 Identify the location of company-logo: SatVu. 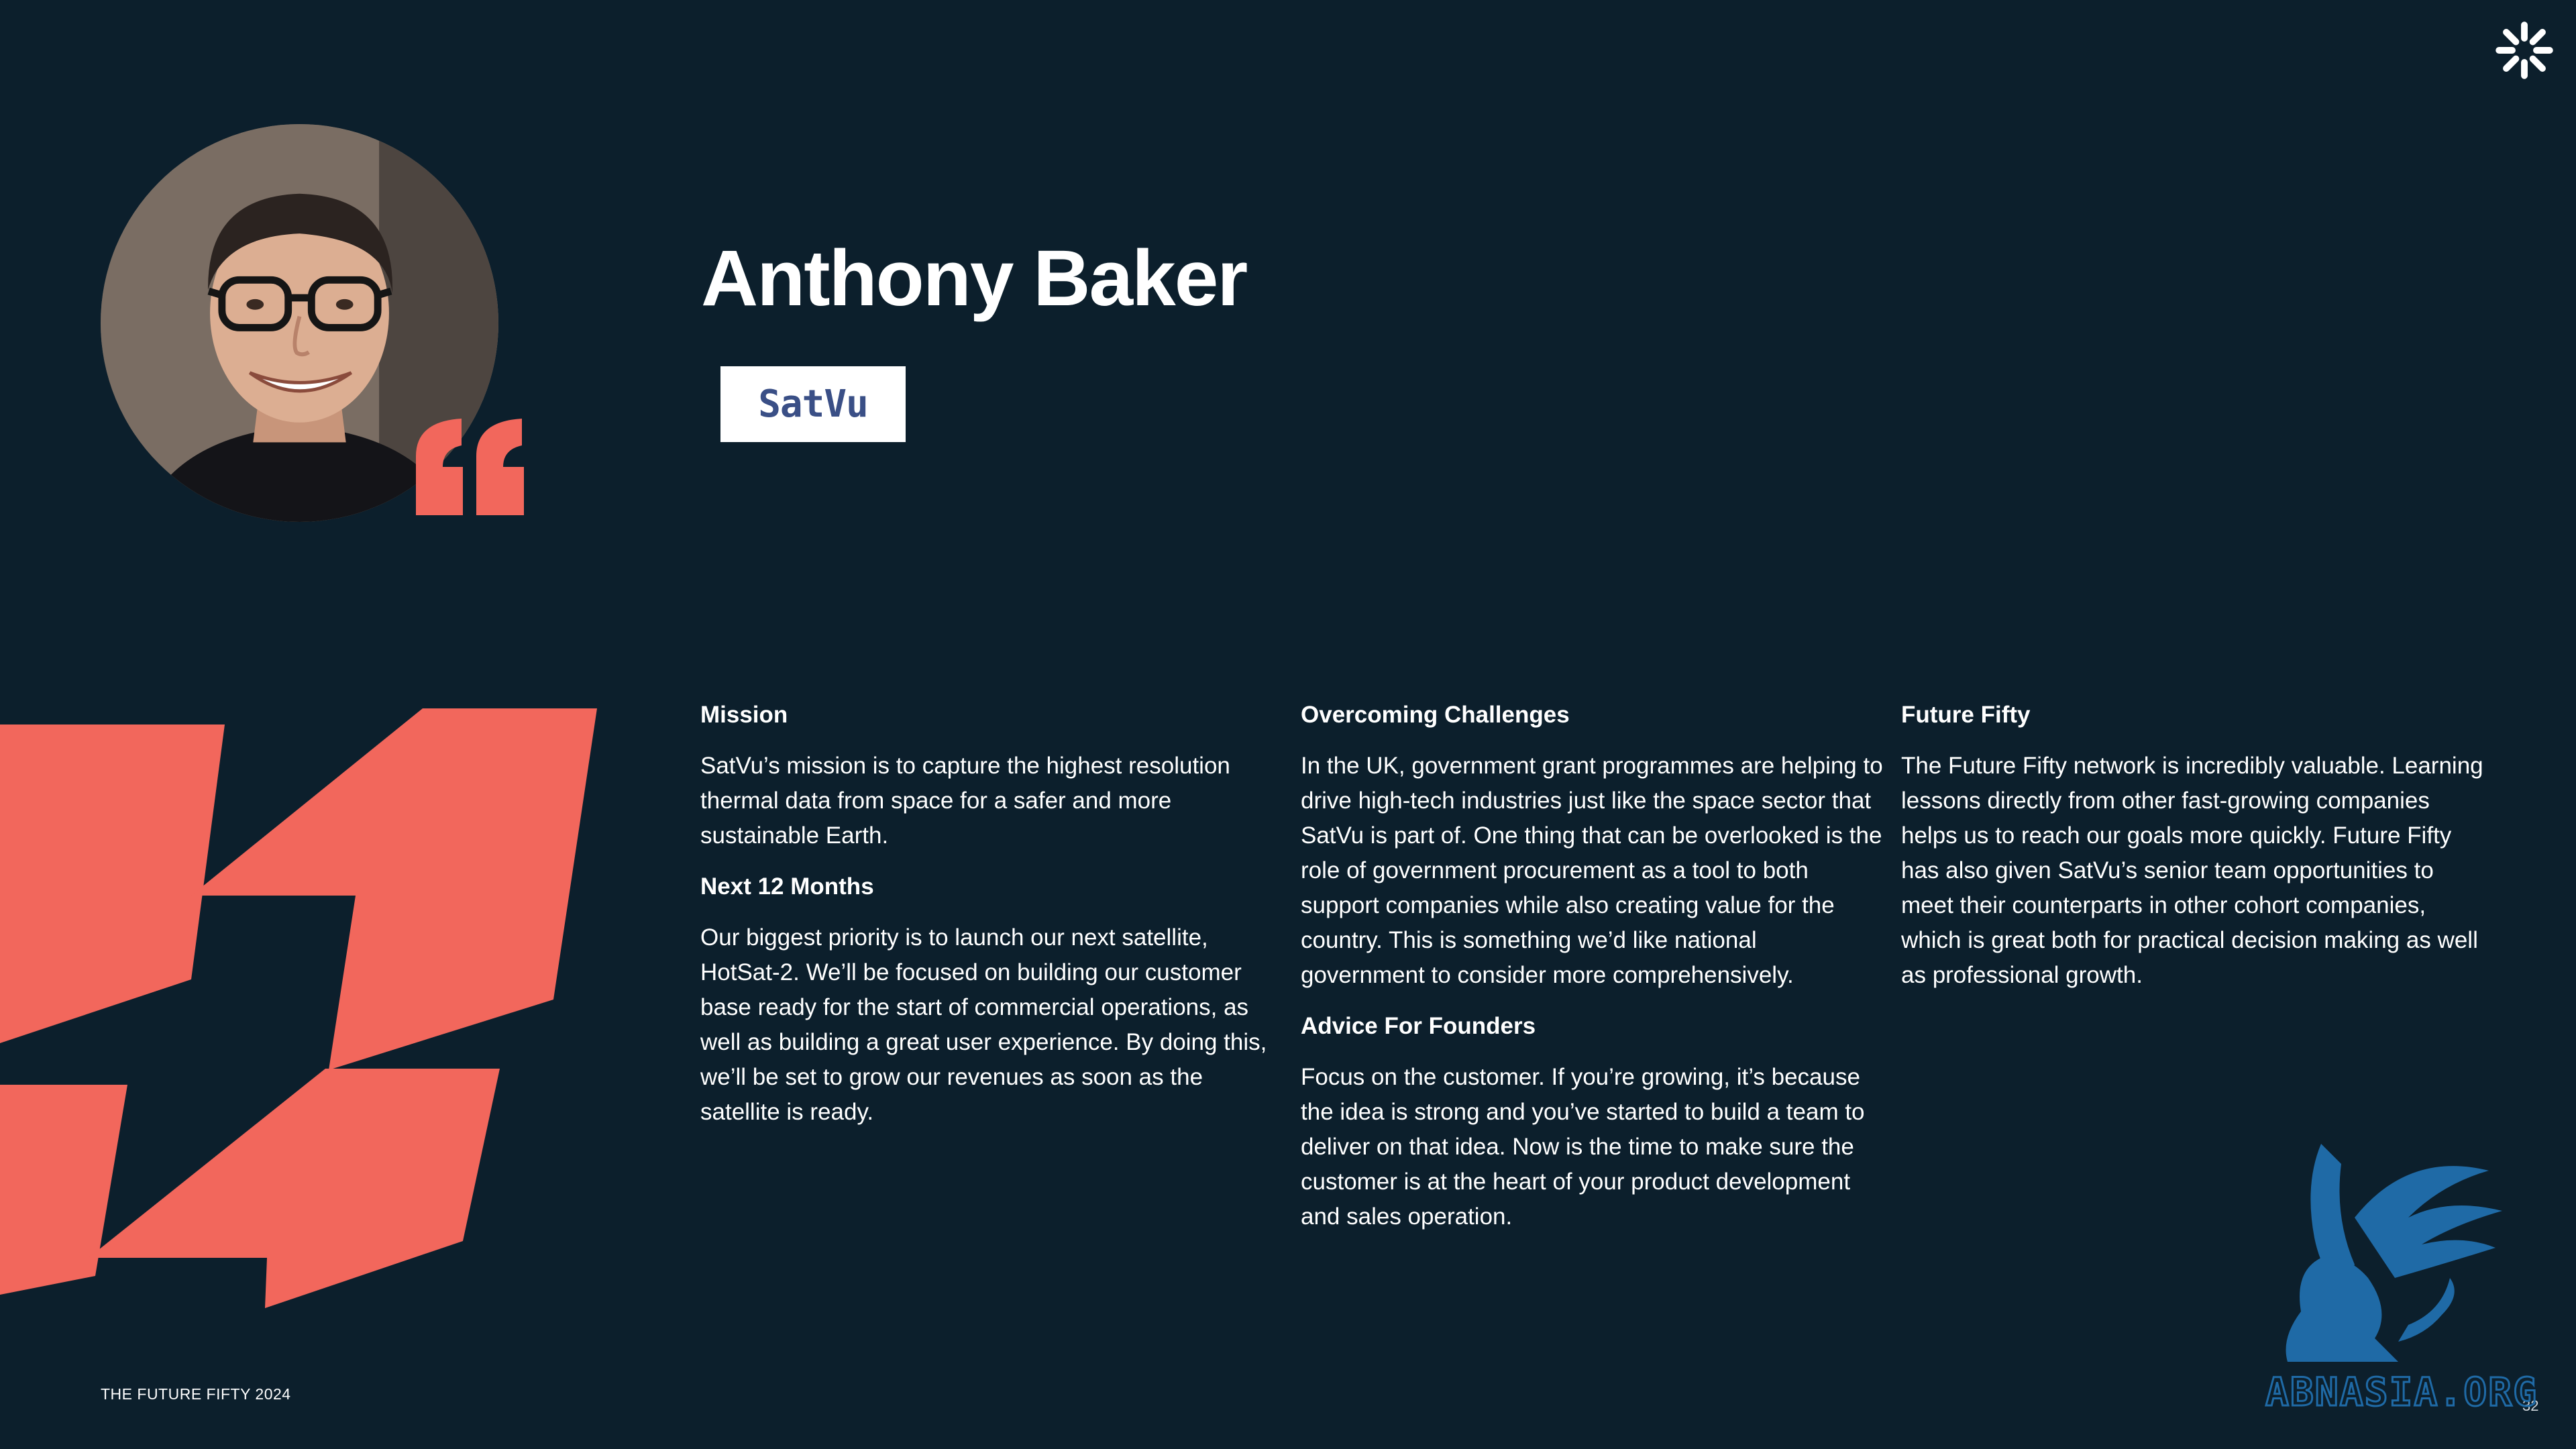
(813, 404).